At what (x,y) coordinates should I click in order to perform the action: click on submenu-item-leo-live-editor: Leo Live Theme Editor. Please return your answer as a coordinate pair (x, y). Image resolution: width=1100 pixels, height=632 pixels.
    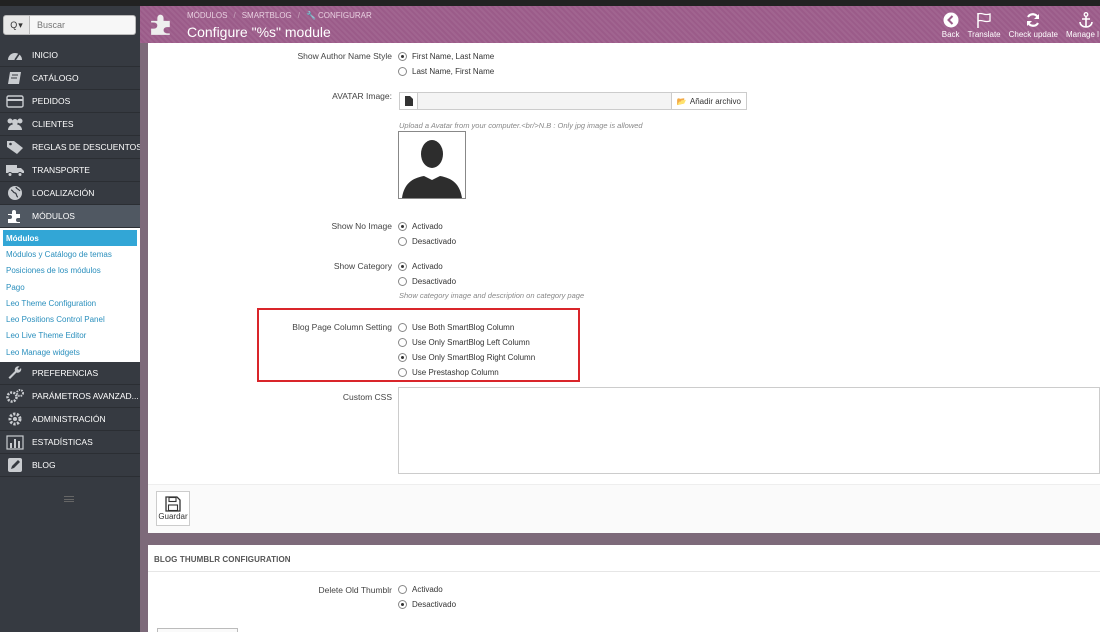
    Looking at the image, I should click on (71, 336).